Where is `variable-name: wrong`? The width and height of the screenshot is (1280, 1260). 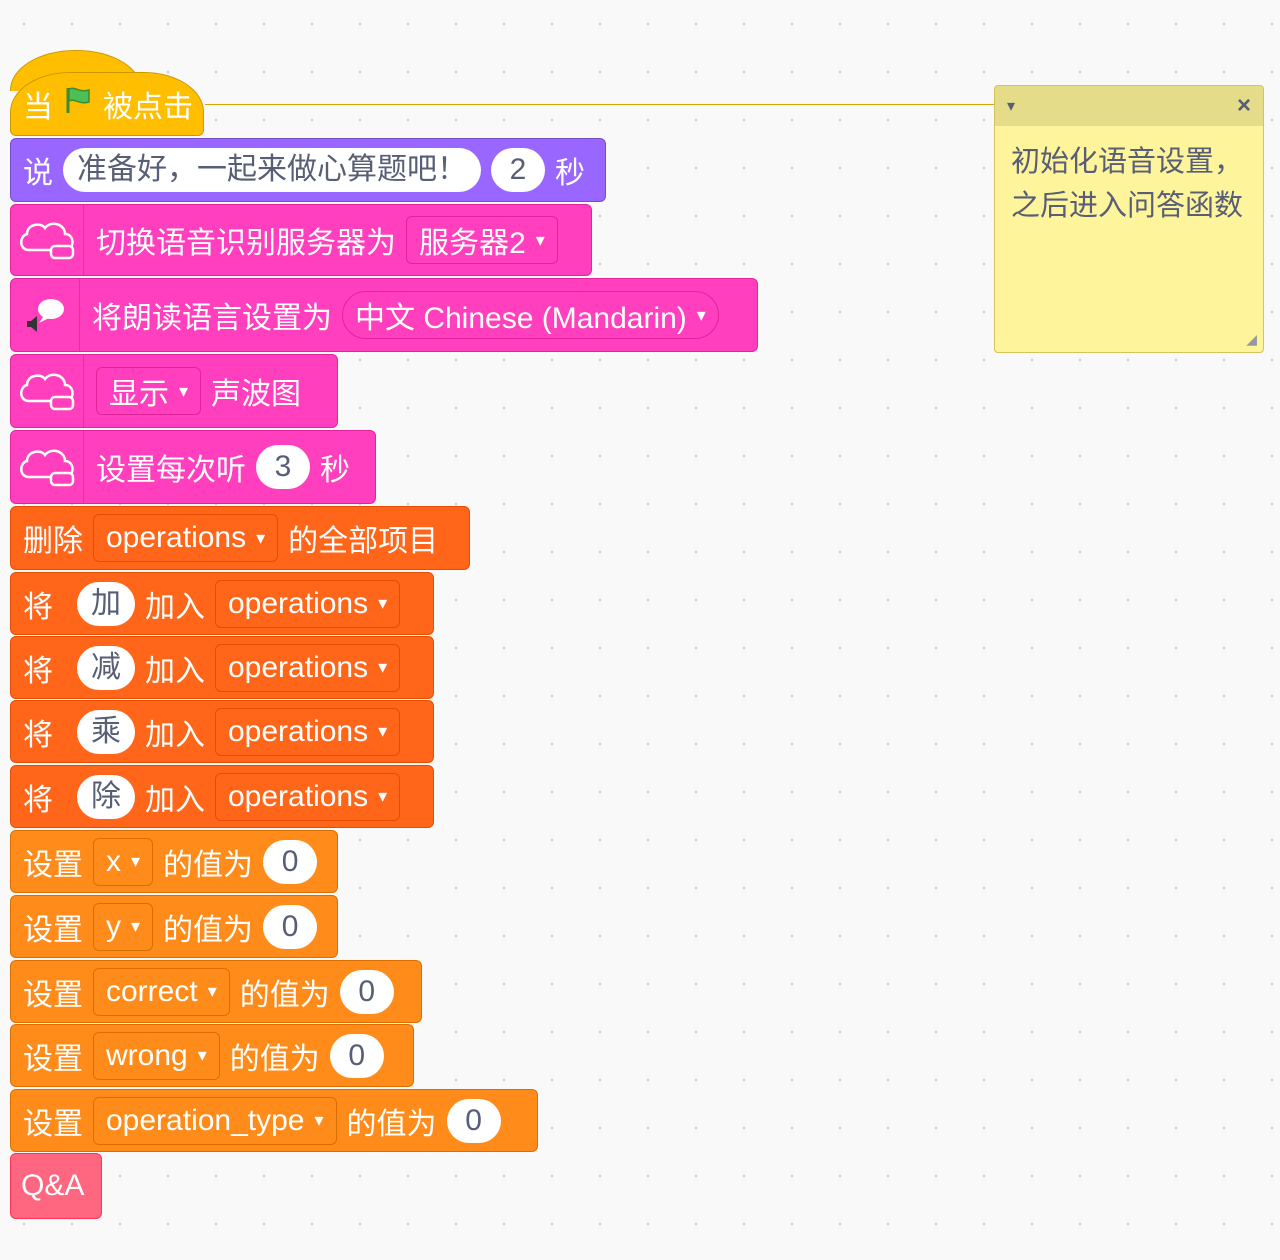
variable-name: wrong is located at coordinates (147, 1055).